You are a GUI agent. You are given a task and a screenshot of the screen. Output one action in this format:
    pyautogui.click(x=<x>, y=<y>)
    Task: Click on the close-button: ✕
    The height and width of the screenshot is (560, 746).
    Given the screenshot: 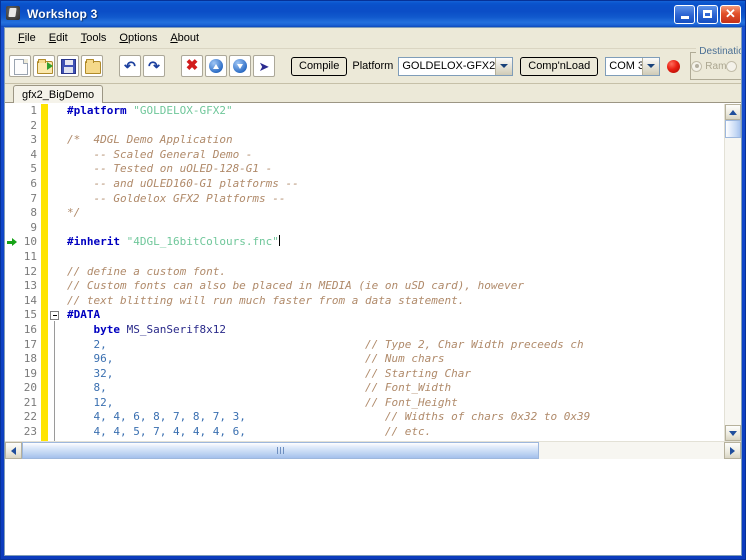 What is the action you would take?
    pyautogui.click(x=730, y=14)
    